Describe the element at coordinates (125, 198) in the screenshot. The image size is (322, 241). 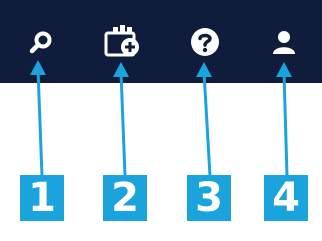
I see `callout-badge-2: 2` at that location.